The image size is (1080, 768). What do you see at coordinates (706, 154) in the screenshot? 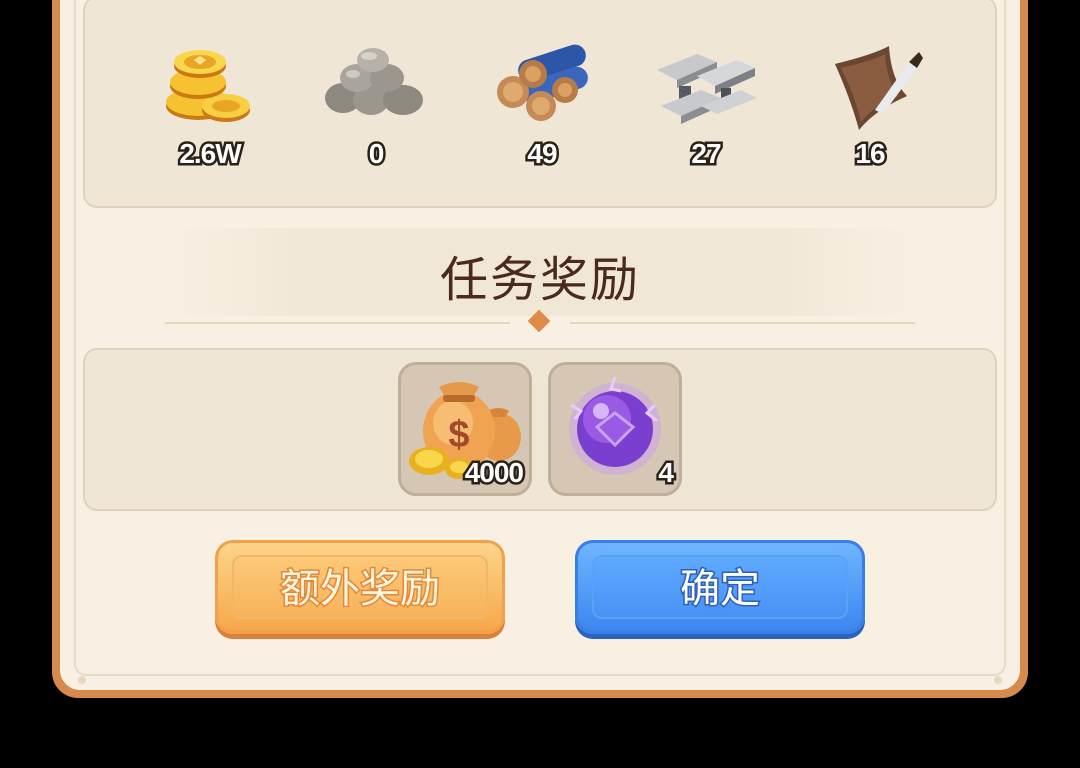
I see `resource-value: 27` at bounding box center [706, 154].